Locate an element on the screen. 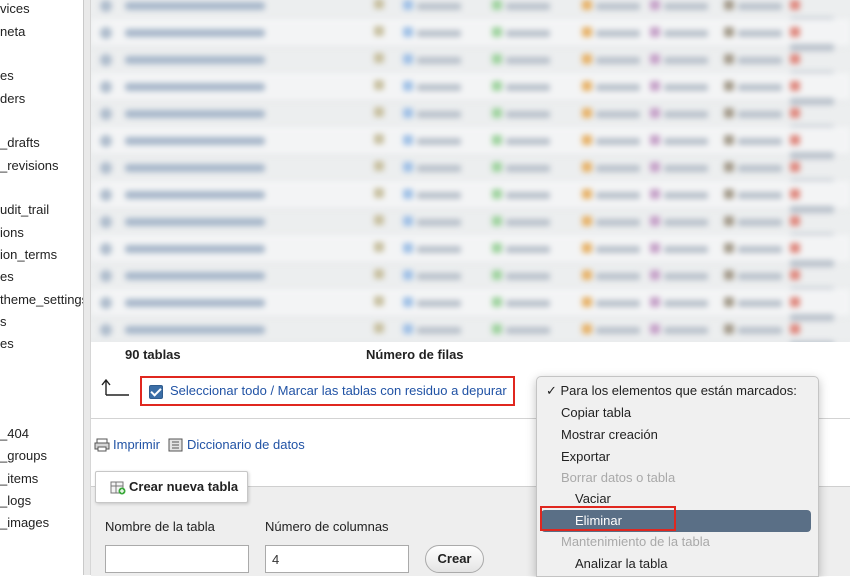 The width and height of the screenshot is (850, 577). dropdown-option-2: Mostrar creación is located at coordinates (677, 435).